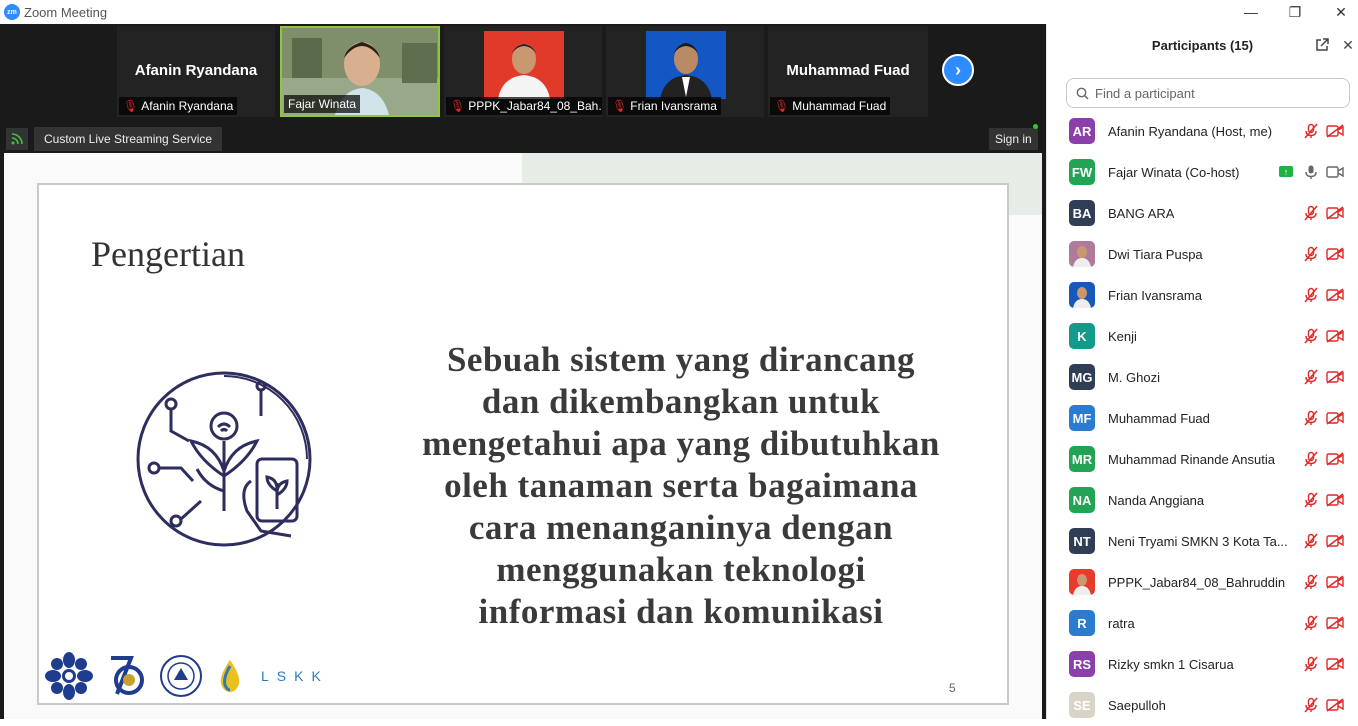  Describe the element at coordinates (1082, 541) in the screenshot. I see `avatar: NT` at that location.